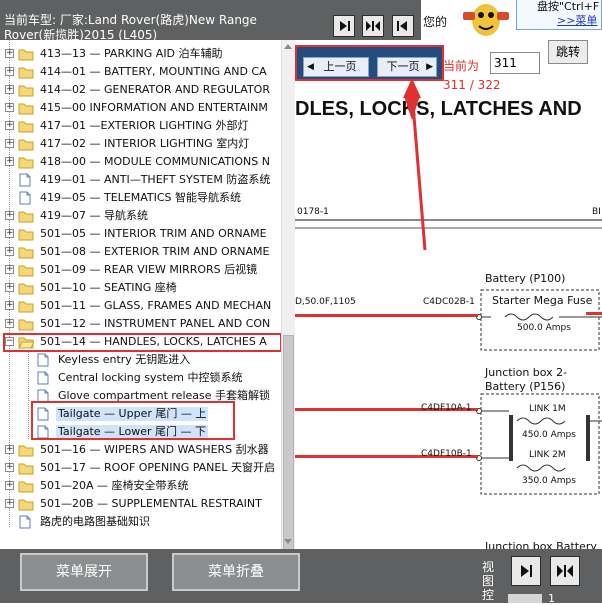 The width and height of the screenshot is (602, 605). Describe the element at coordinates (140, 252) in the screenshot. I see `tree-item: +501—08 — EXTERIOR TRIM AND ORNAME` at that location.